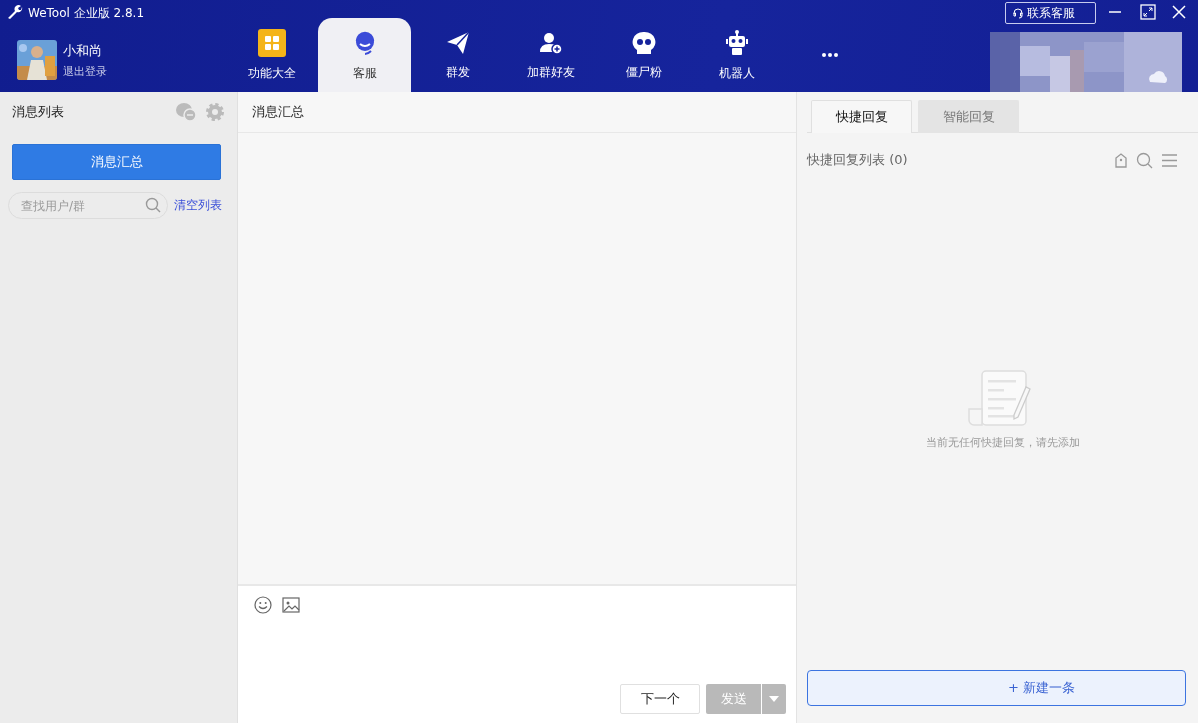  Describe the element at coordinates (38, 112) in the screenshot. I see `panel-title: 消息列表` at that location.